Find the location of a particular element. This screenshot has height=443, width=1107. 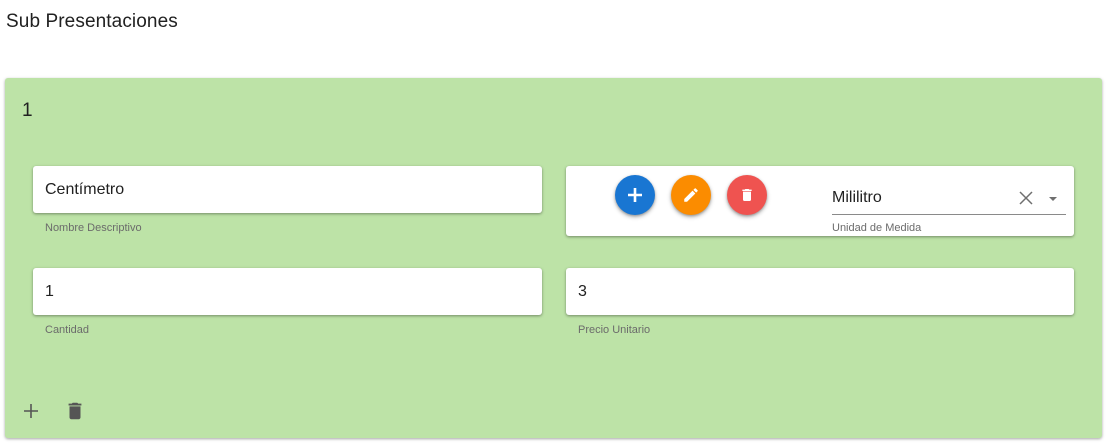

delete-unit-button is located at coordinates (747, 195).